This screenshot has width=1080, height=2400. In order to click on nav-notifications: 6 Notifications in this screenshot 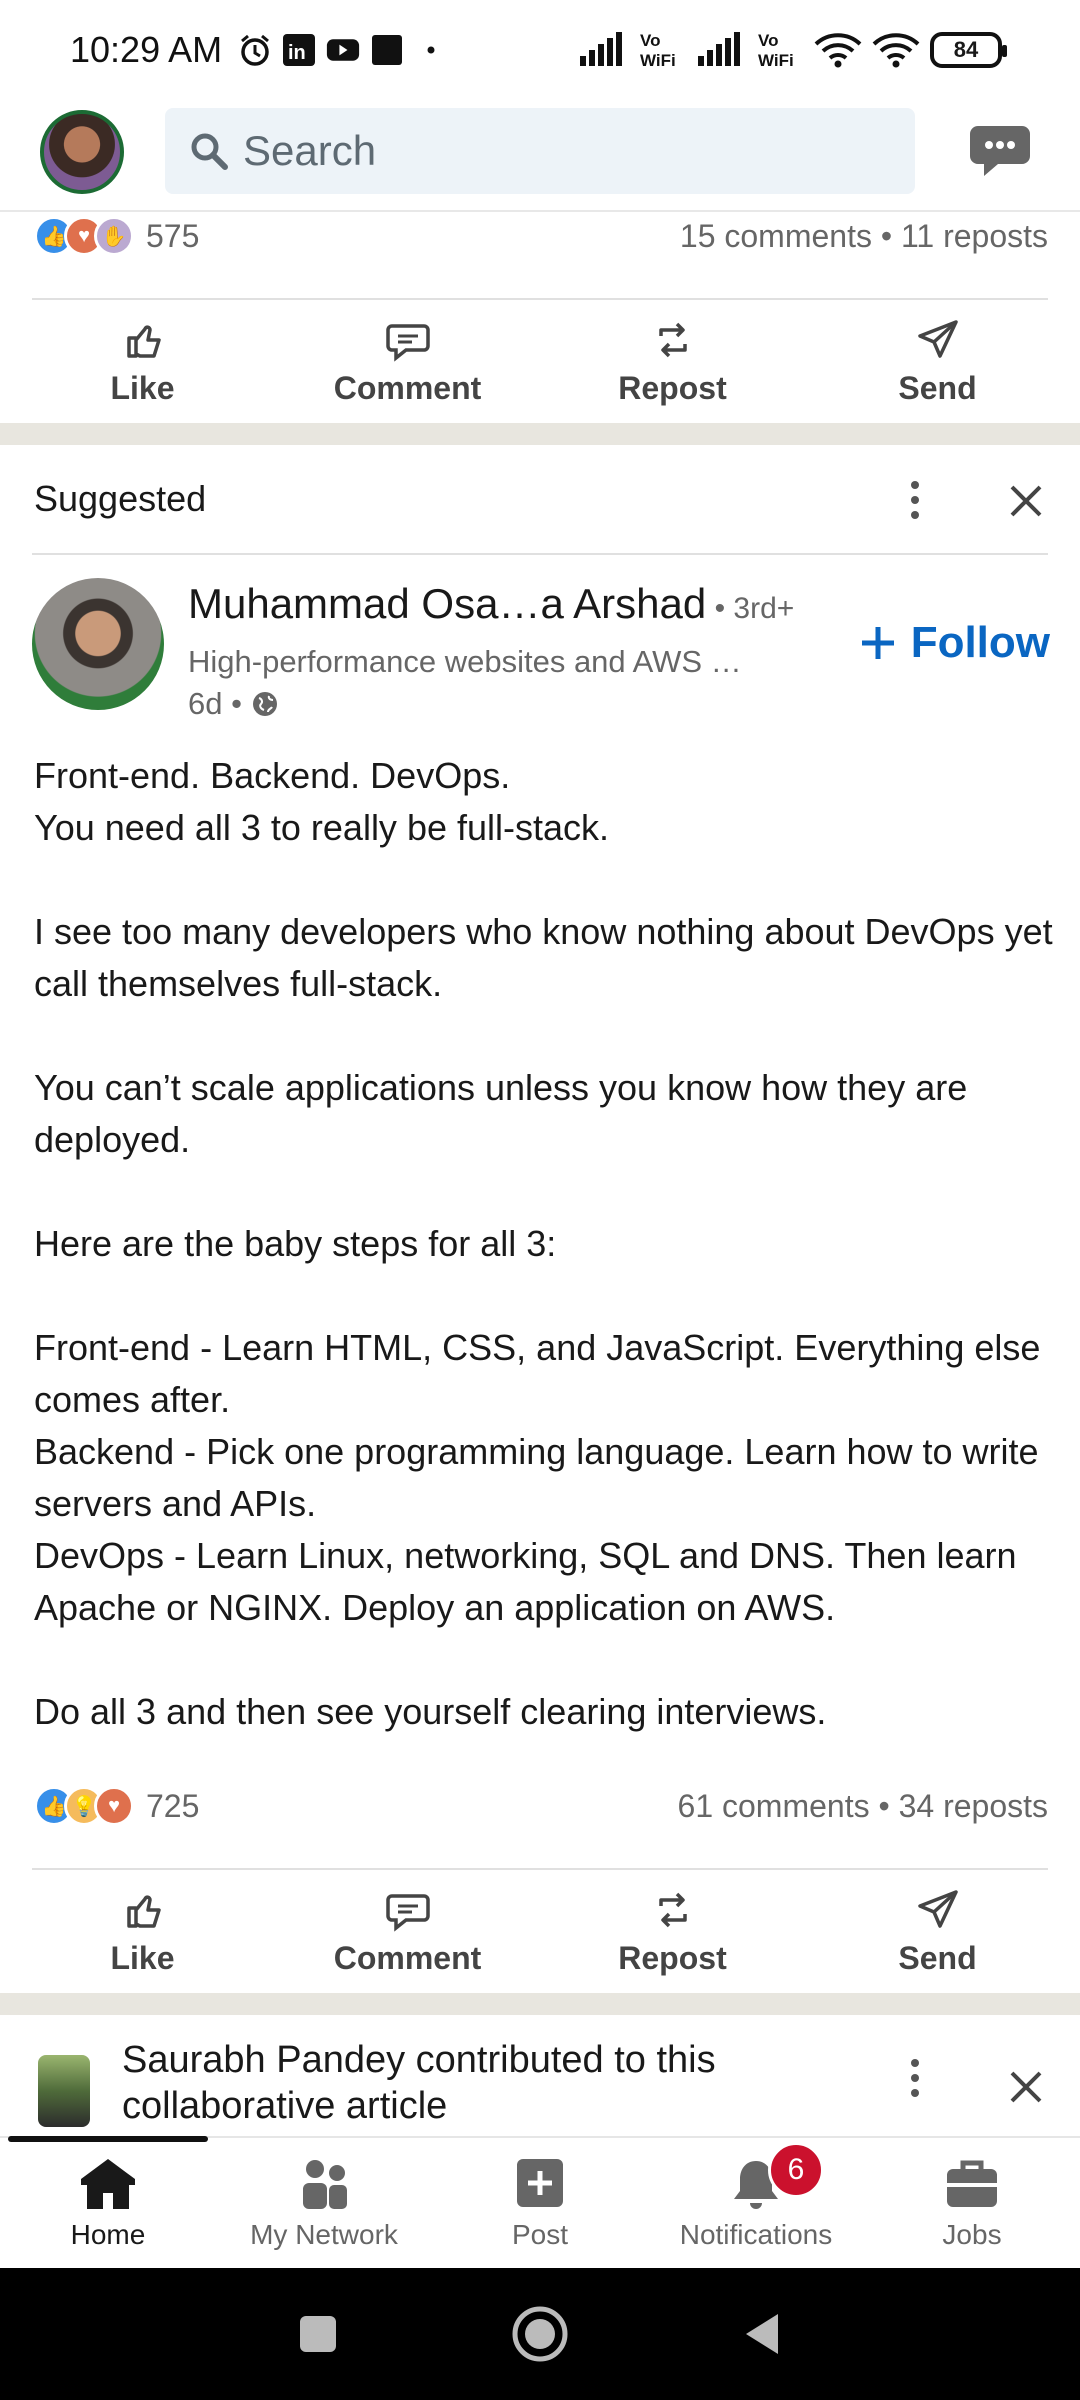, I will do `click(756, 2203)`.